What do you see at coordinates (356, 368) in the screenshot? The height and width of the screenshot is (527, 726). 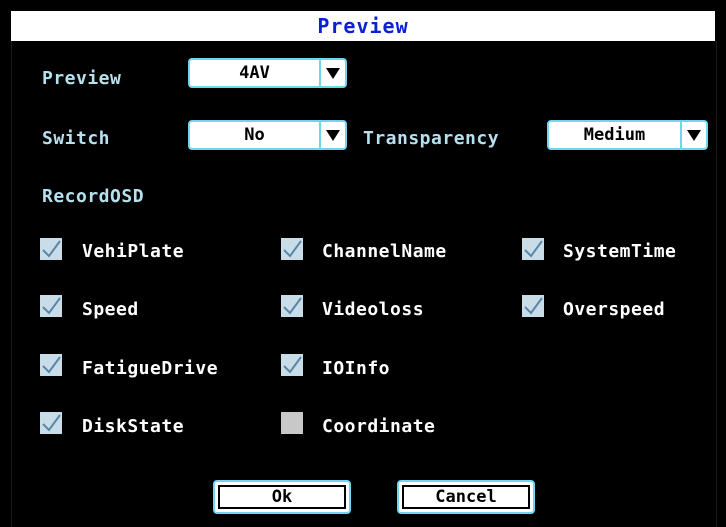 I see `ioinfo-label: IOInfo` at bounding box center [356, 368].